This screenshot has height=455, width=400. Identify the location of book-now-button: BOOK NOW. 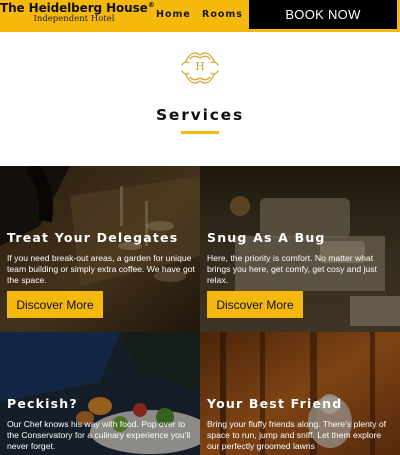
(323, 14).